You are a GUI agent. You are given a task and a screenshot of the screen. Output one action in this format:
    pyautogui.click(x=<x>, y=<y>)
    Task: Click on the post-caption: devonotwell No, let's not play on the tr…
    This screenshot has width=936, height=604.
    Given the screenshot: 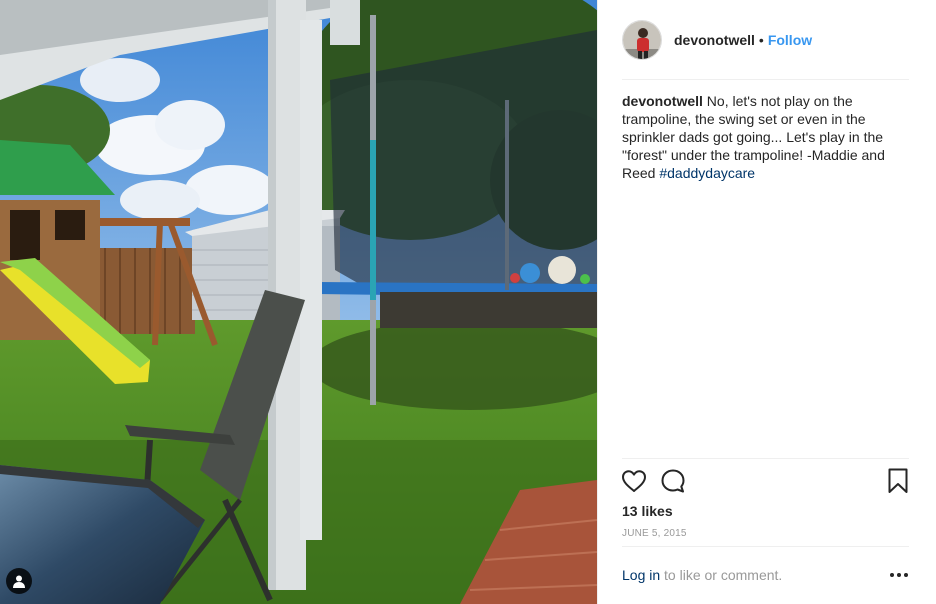 What is the action you would take?
    pyautogui.click(x=767, y=137)
    